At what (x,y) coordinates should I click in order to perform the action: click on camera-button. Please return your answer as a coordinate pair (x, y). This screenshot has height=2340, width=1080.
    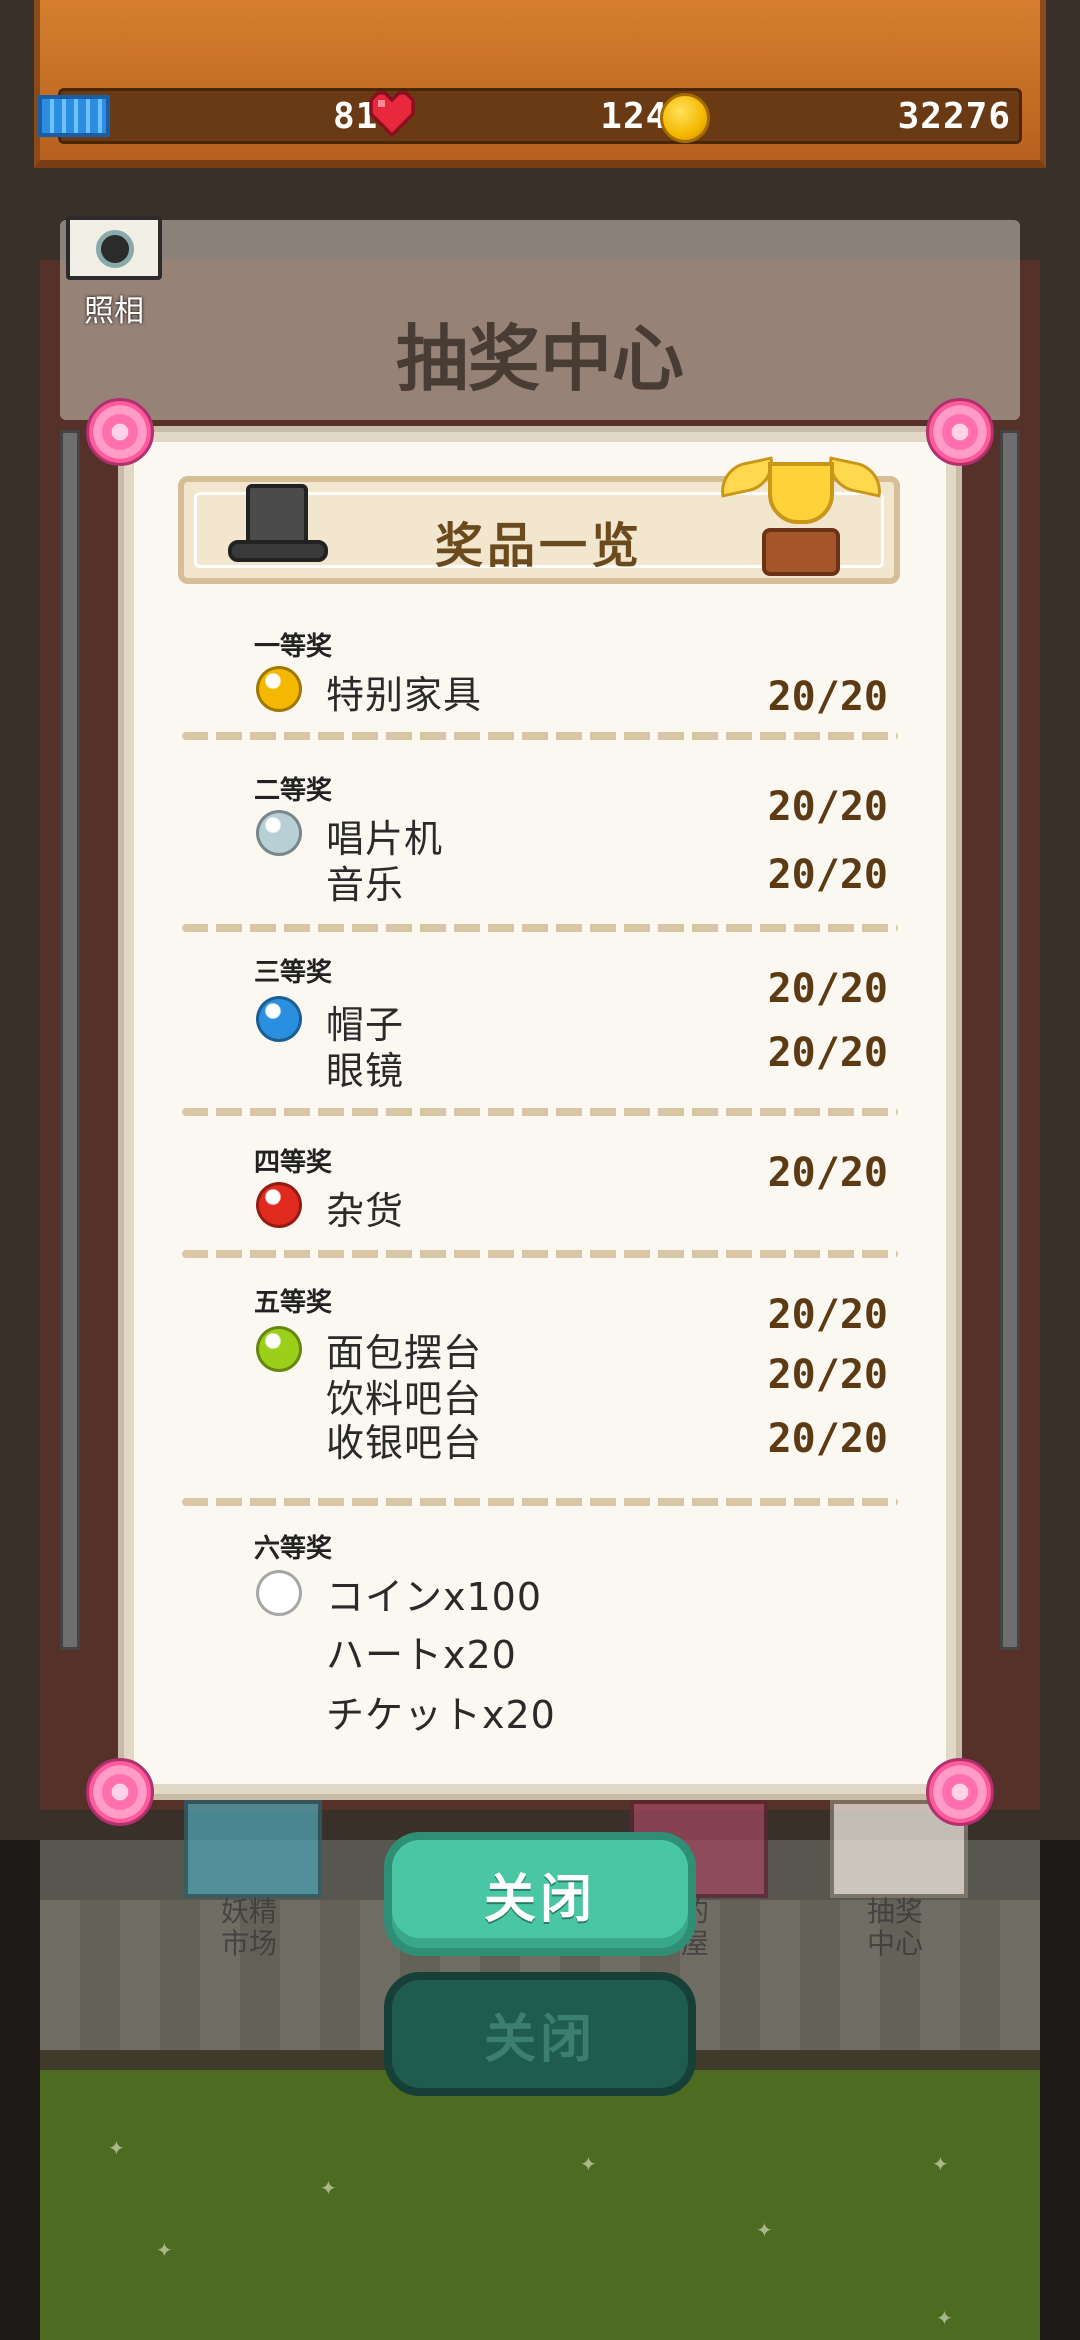
    Looking at the image, I should click on (114, 248).